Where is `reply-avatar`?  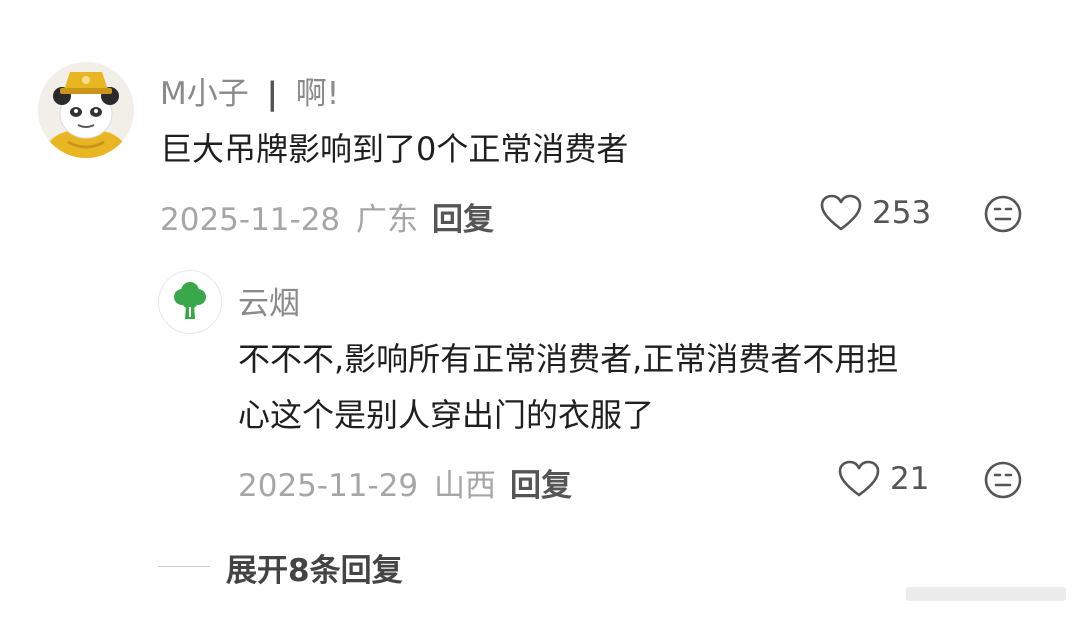 reply-avatar is located at coordinates (190, 302).